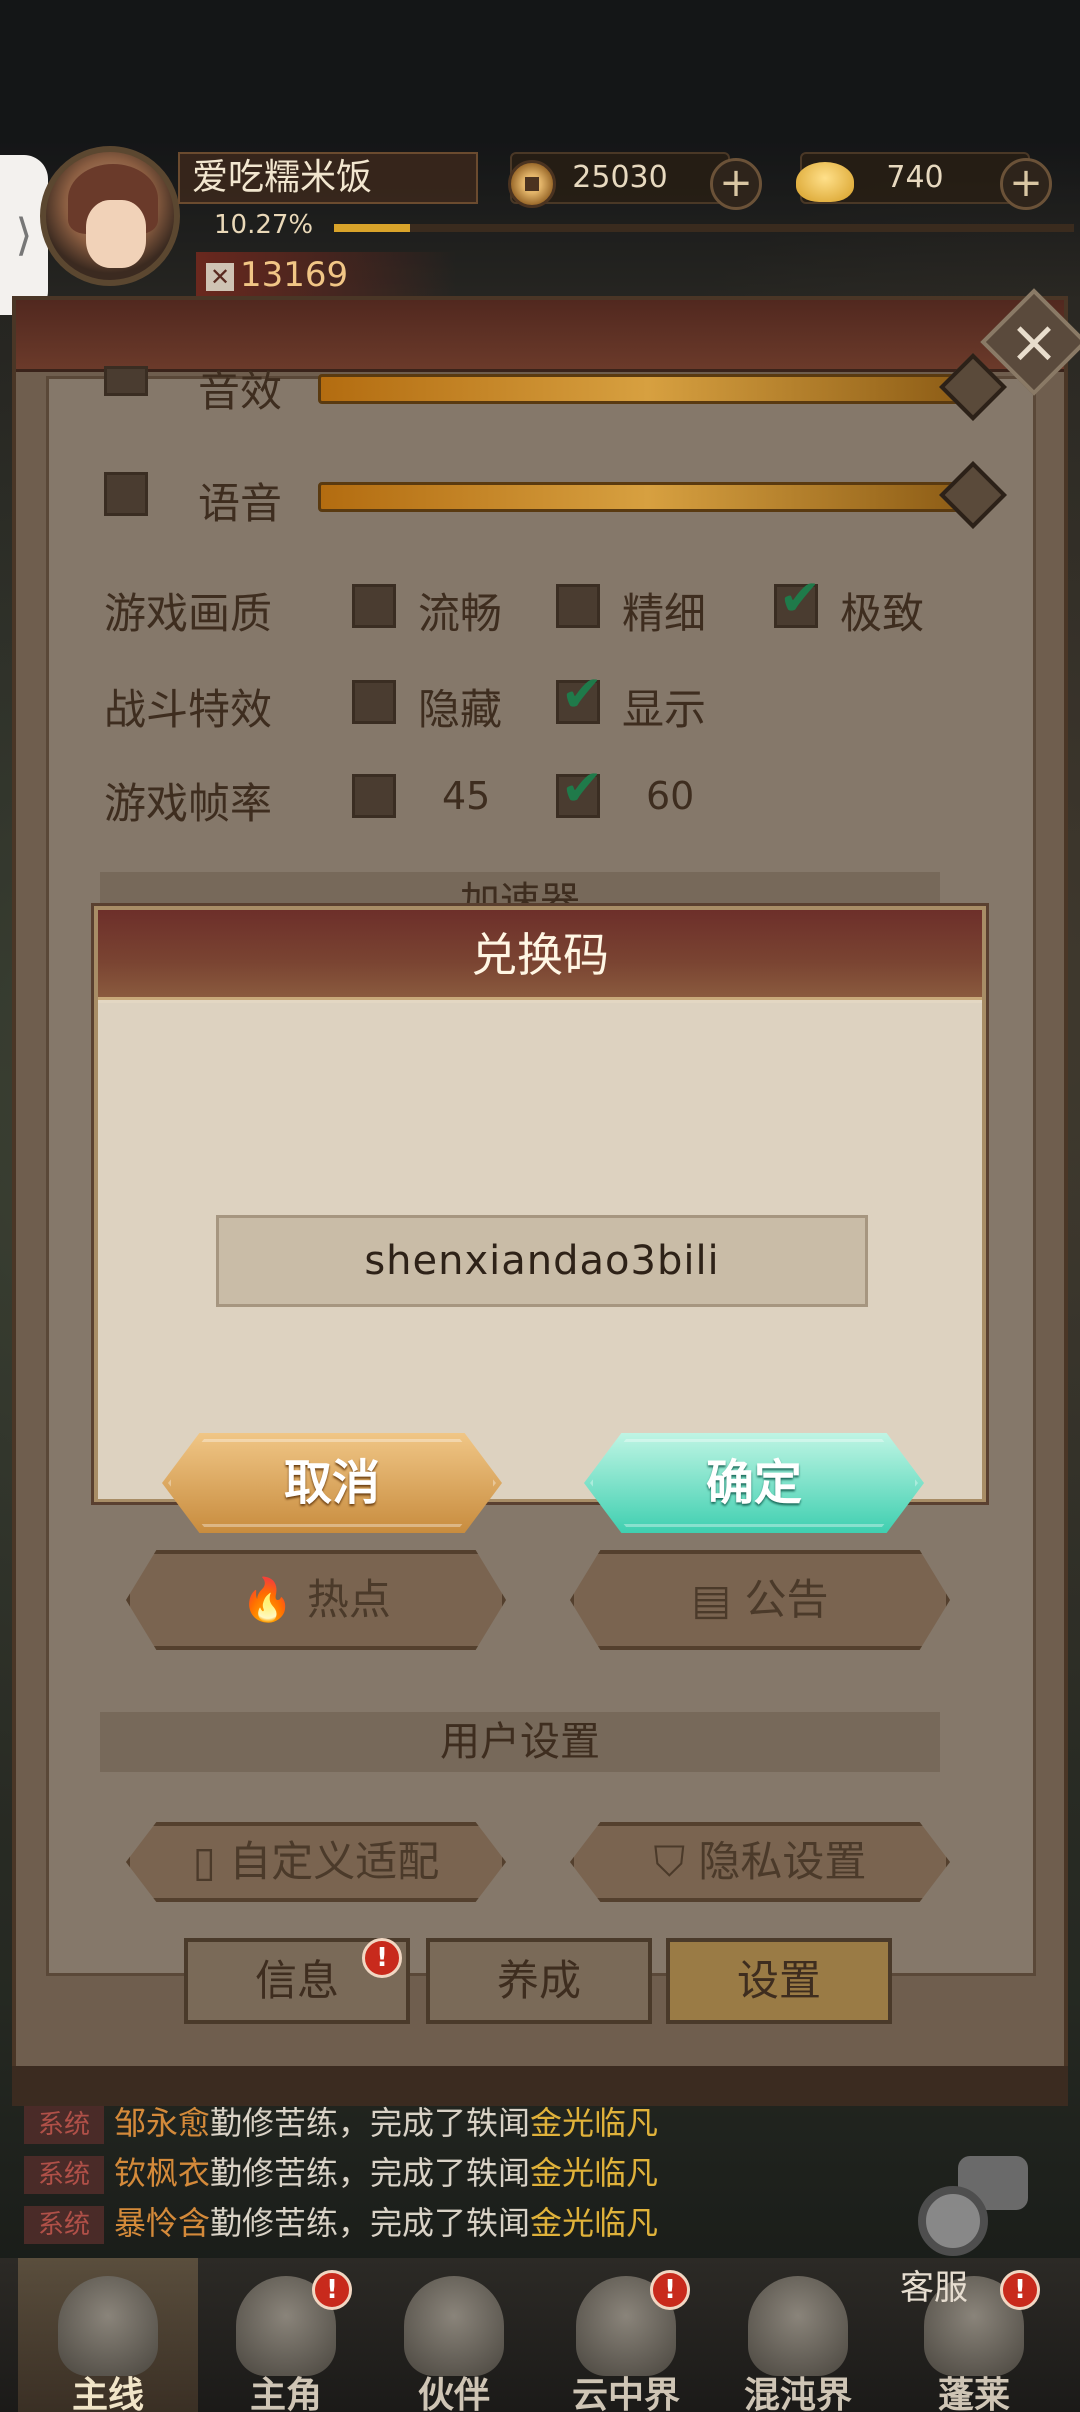 The width and height of the screenshot is (1080, 2412). What do you see at coordinates (328, 178) in the screenshot?
I see `player-name: 爱吃糯米饭` at bounding box center [328, 178].